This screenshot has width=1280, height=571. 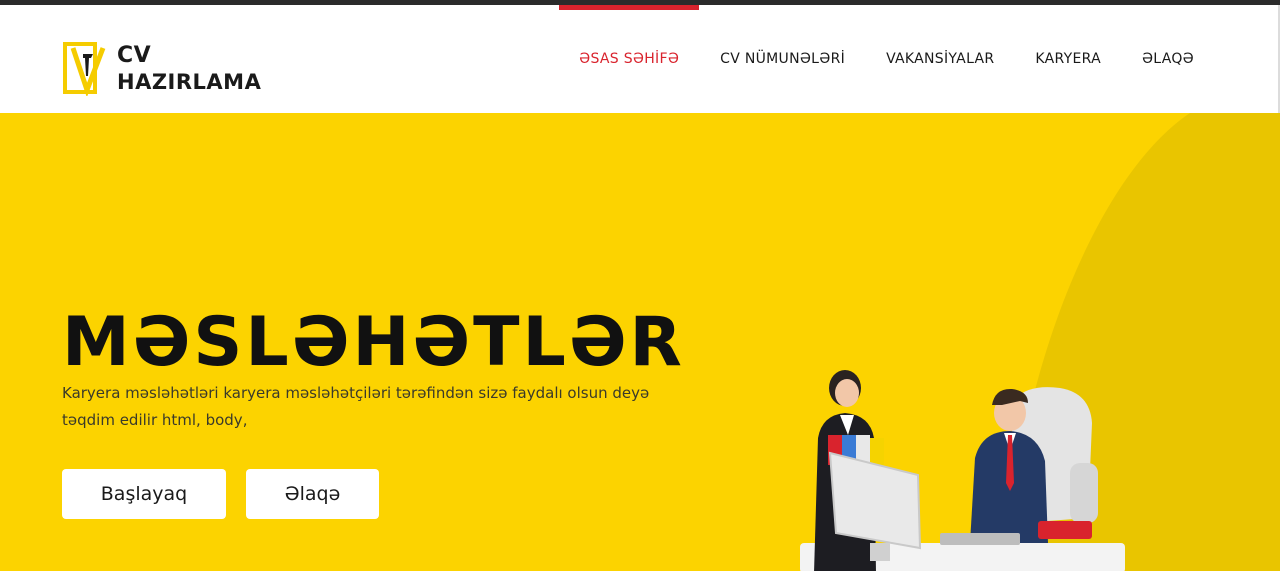 What do you see at coordinates (189, 82) in the screenshot?
I see `logo-line-2: HAZIRLAMA` at bounding box center [189, 82].